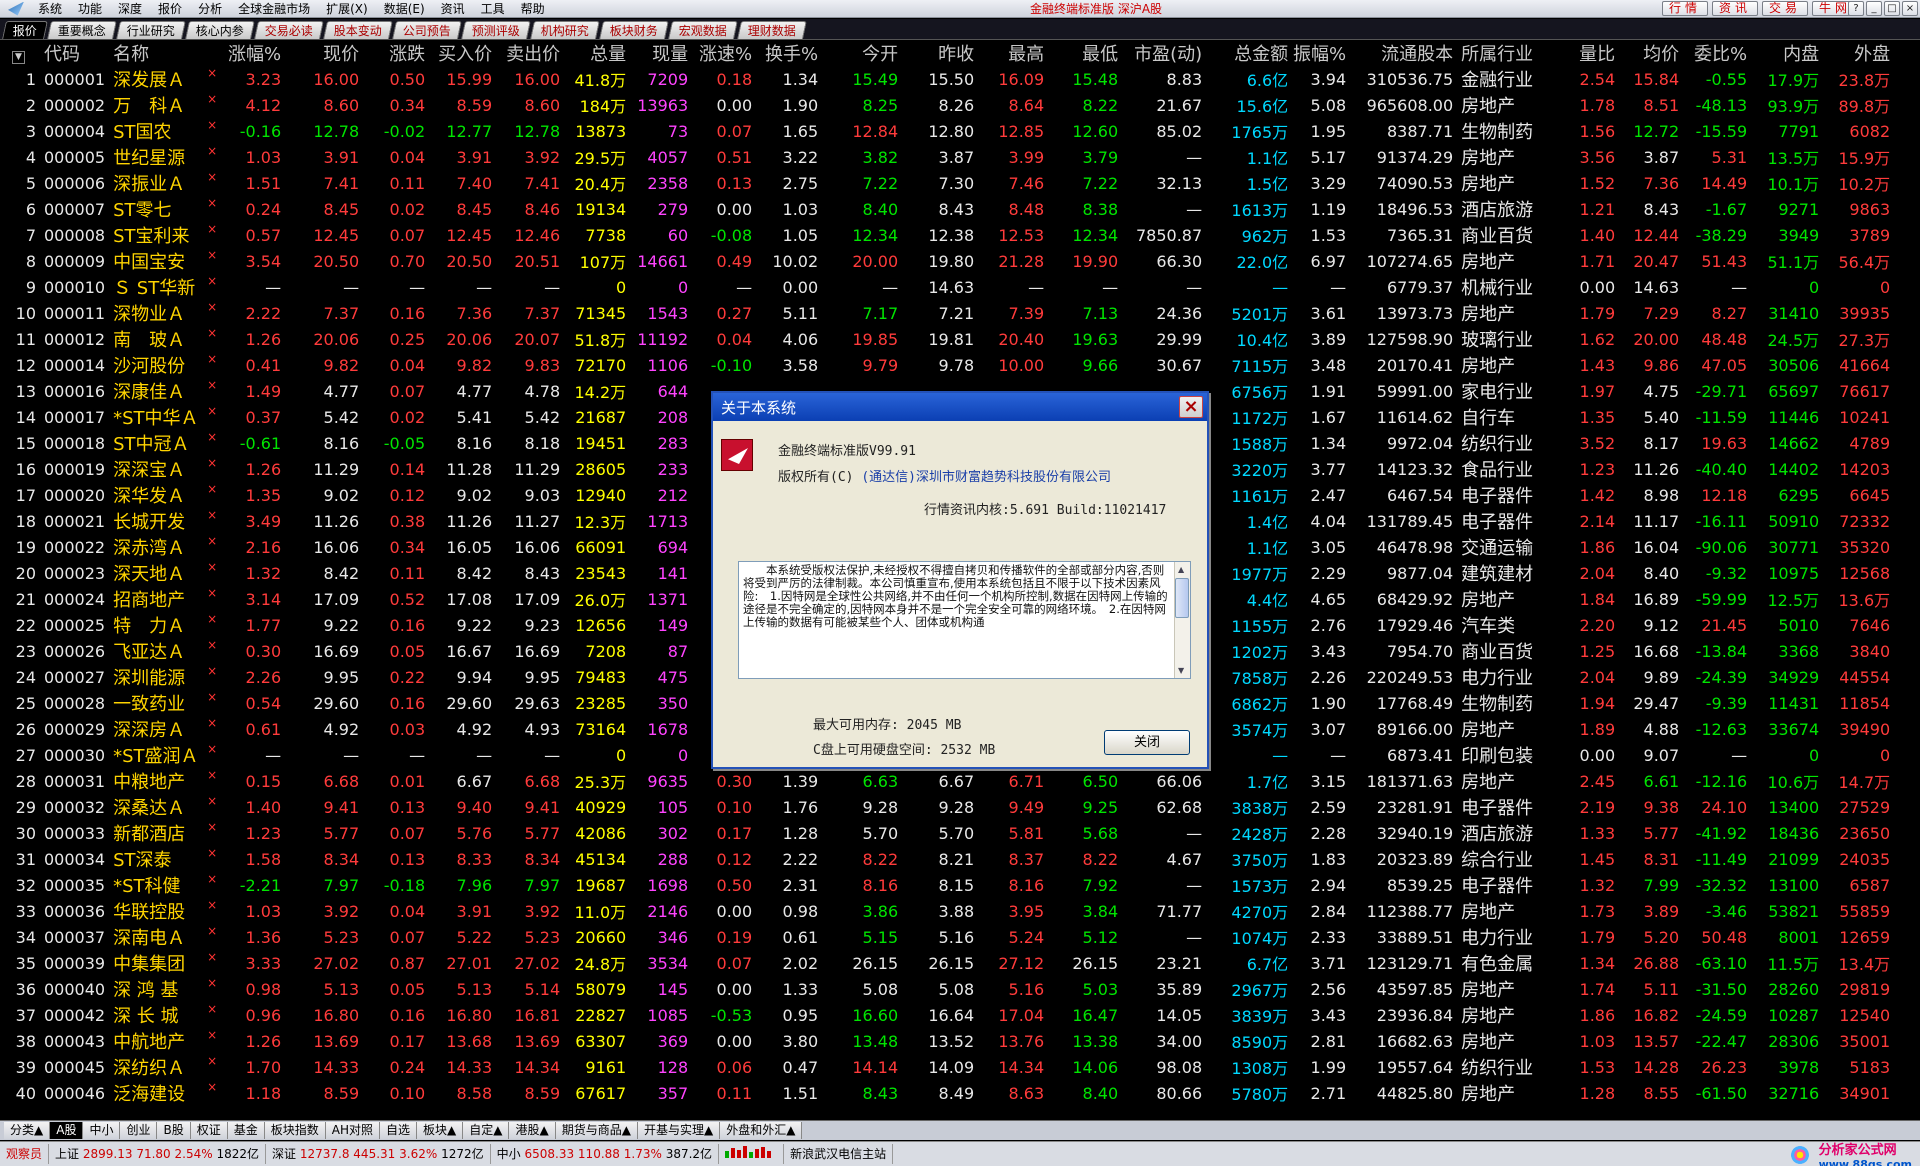  Describe the element at coordinates (1182, 620) in the screenshot. I see `license-scrollbar` at that location.